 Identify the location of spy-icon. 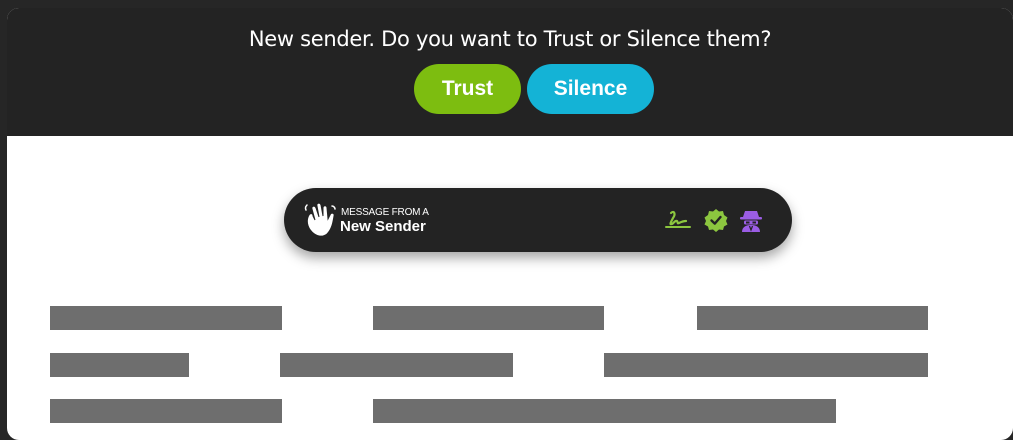
(751, 221).